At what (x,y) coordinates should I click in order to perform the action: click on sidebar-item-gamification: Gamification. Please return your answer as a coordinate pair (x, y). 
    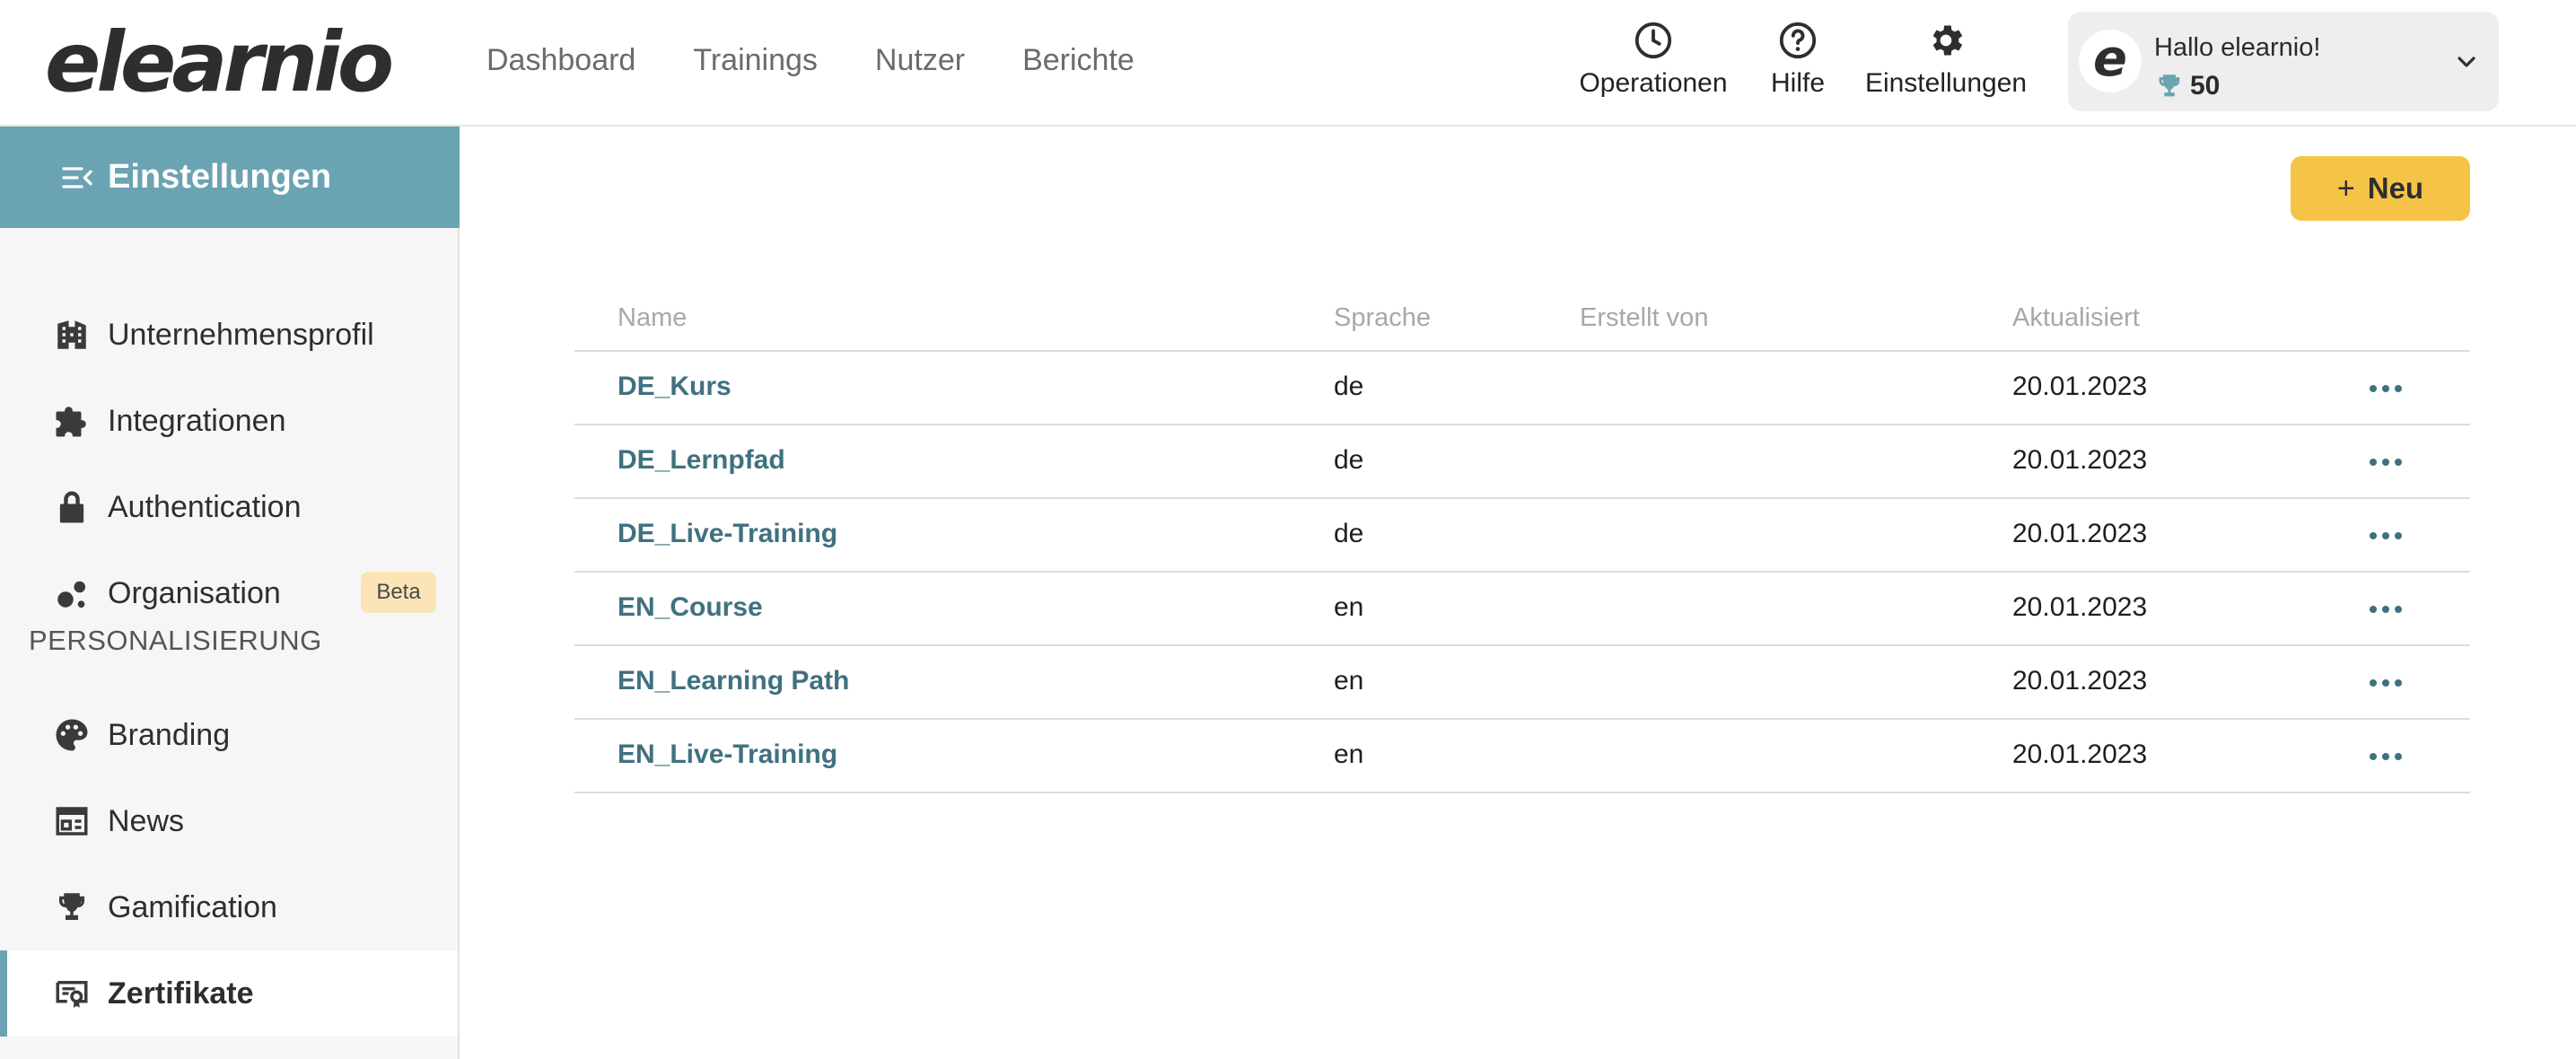
    Looking at the image, I should click on (229, 907).